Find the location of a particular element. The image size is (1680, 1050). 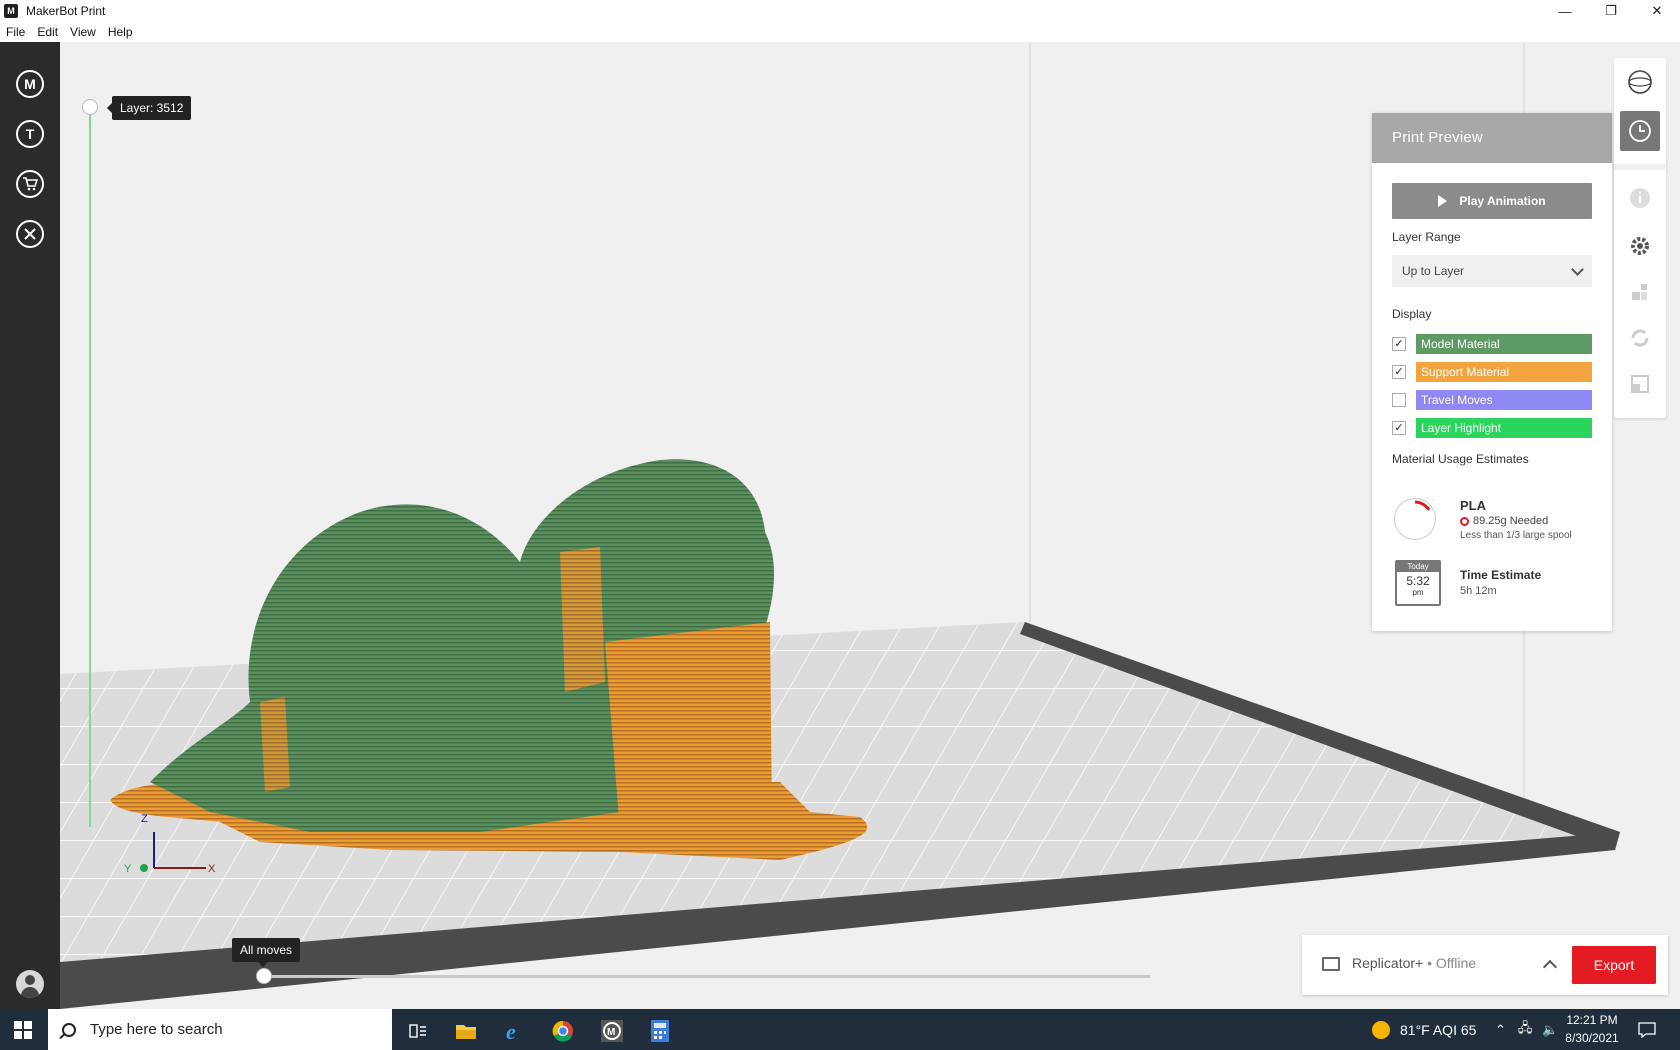

spool-usage-icon is located at coordinates (1415, 519).